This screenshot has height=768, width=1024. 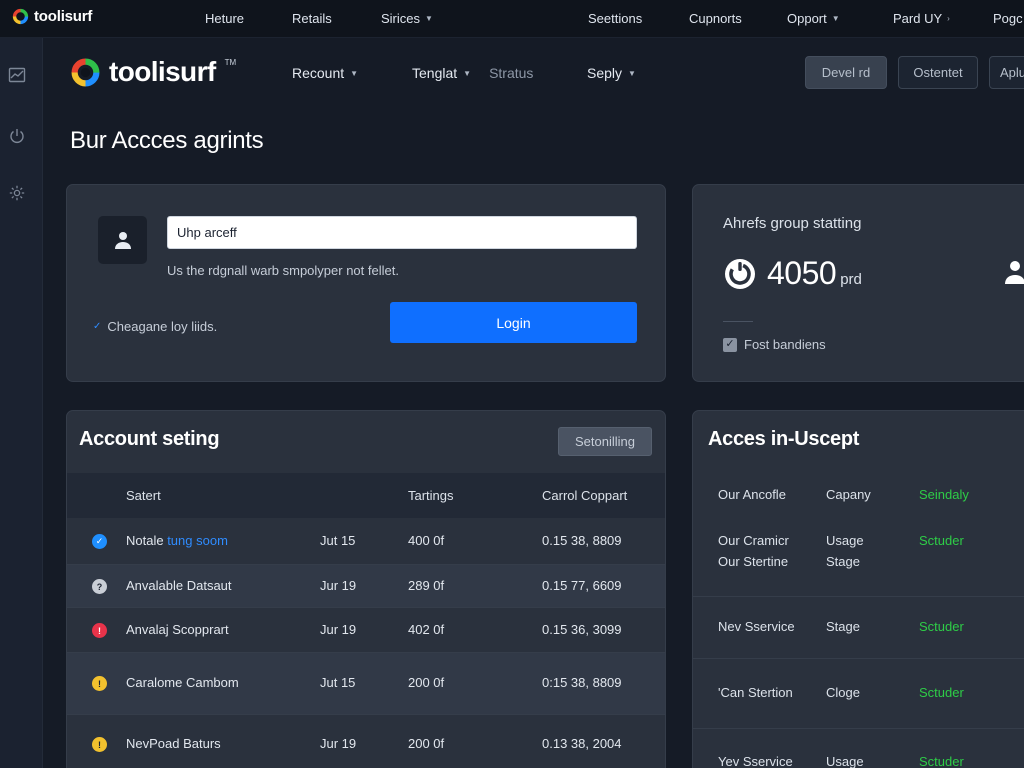 What do you see at coordinates (845, 761) in the screenshot?
I see `access-item-type: Usage` at bounding box center [845, 761].